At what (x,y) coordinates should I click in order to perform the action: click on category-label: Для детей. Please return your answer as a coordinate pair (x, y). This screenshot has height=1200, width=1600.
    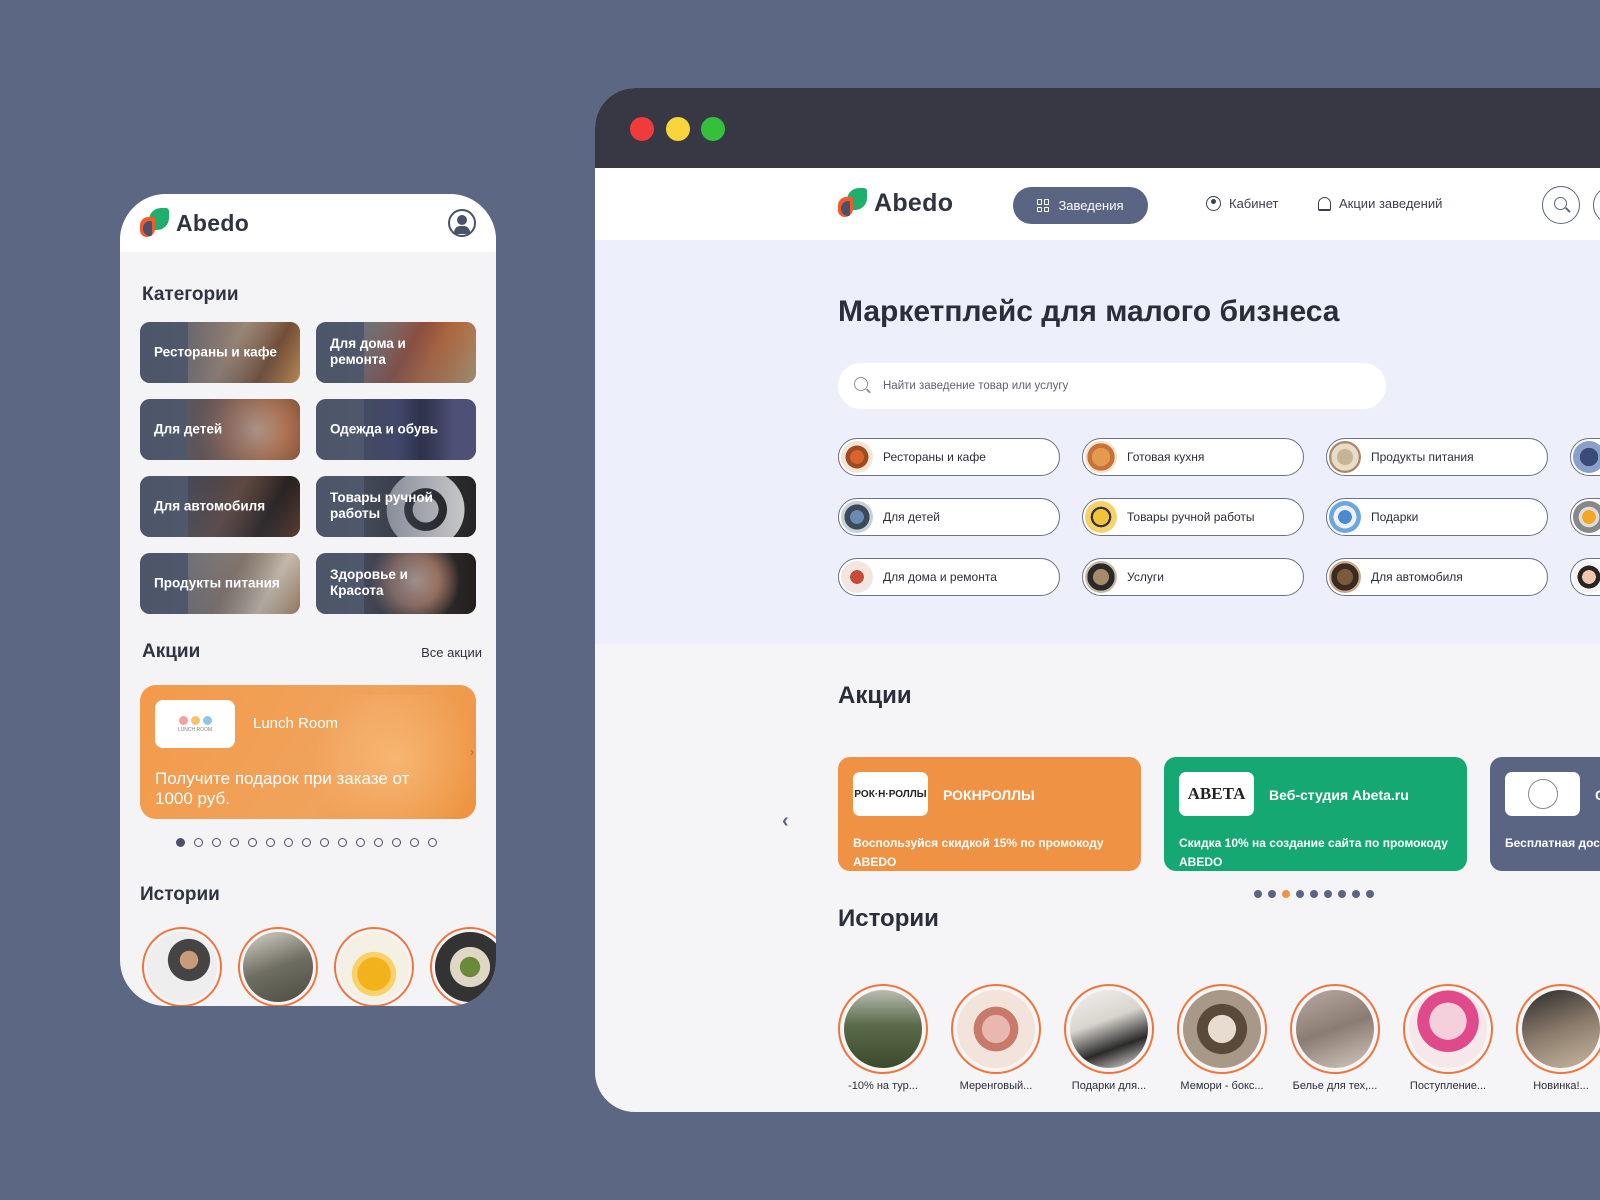
    Looking at the image, I should click on (188, 429).